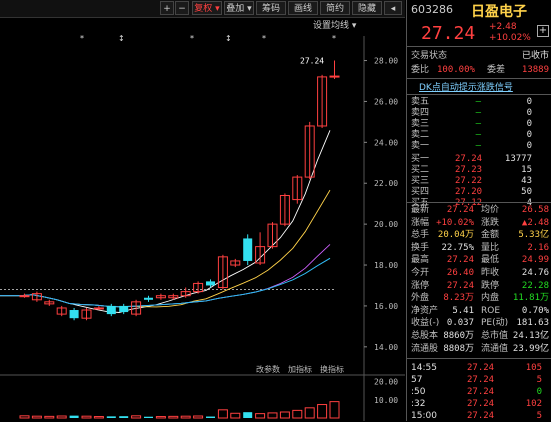 The width and height of the screenshot is (551, 422). I want to click on simple-mode-button: 简约, so click(335, 8).